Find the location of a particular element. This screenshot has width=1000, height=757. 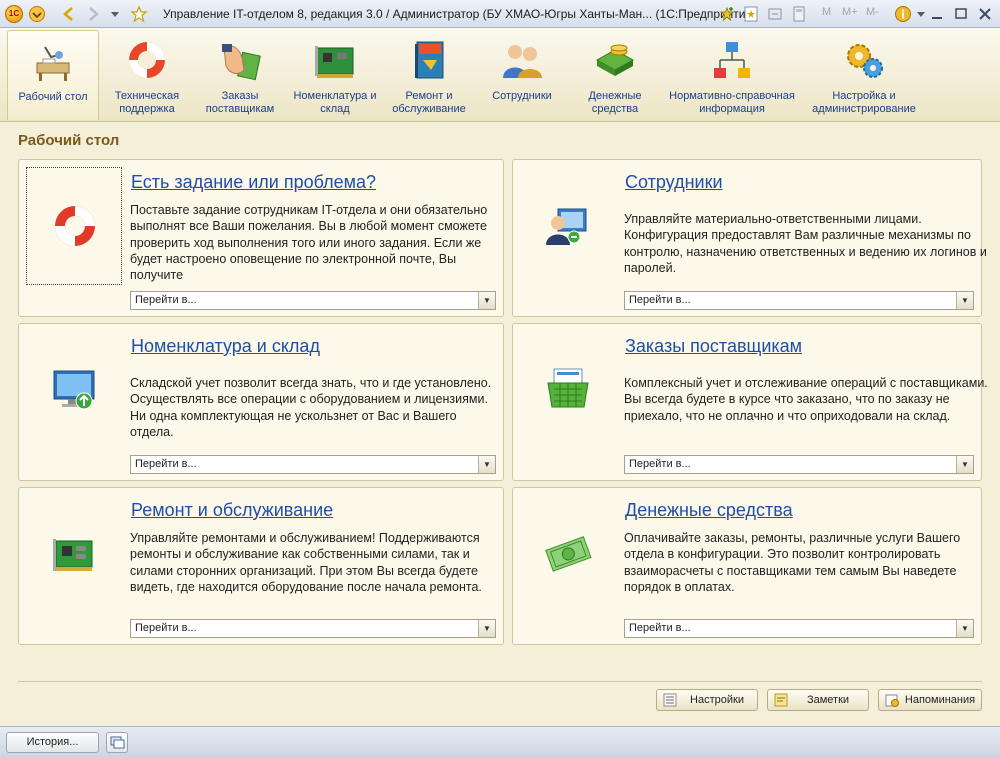

section-tech-support: Техническая поддержка is located at coordinates (147, 75).